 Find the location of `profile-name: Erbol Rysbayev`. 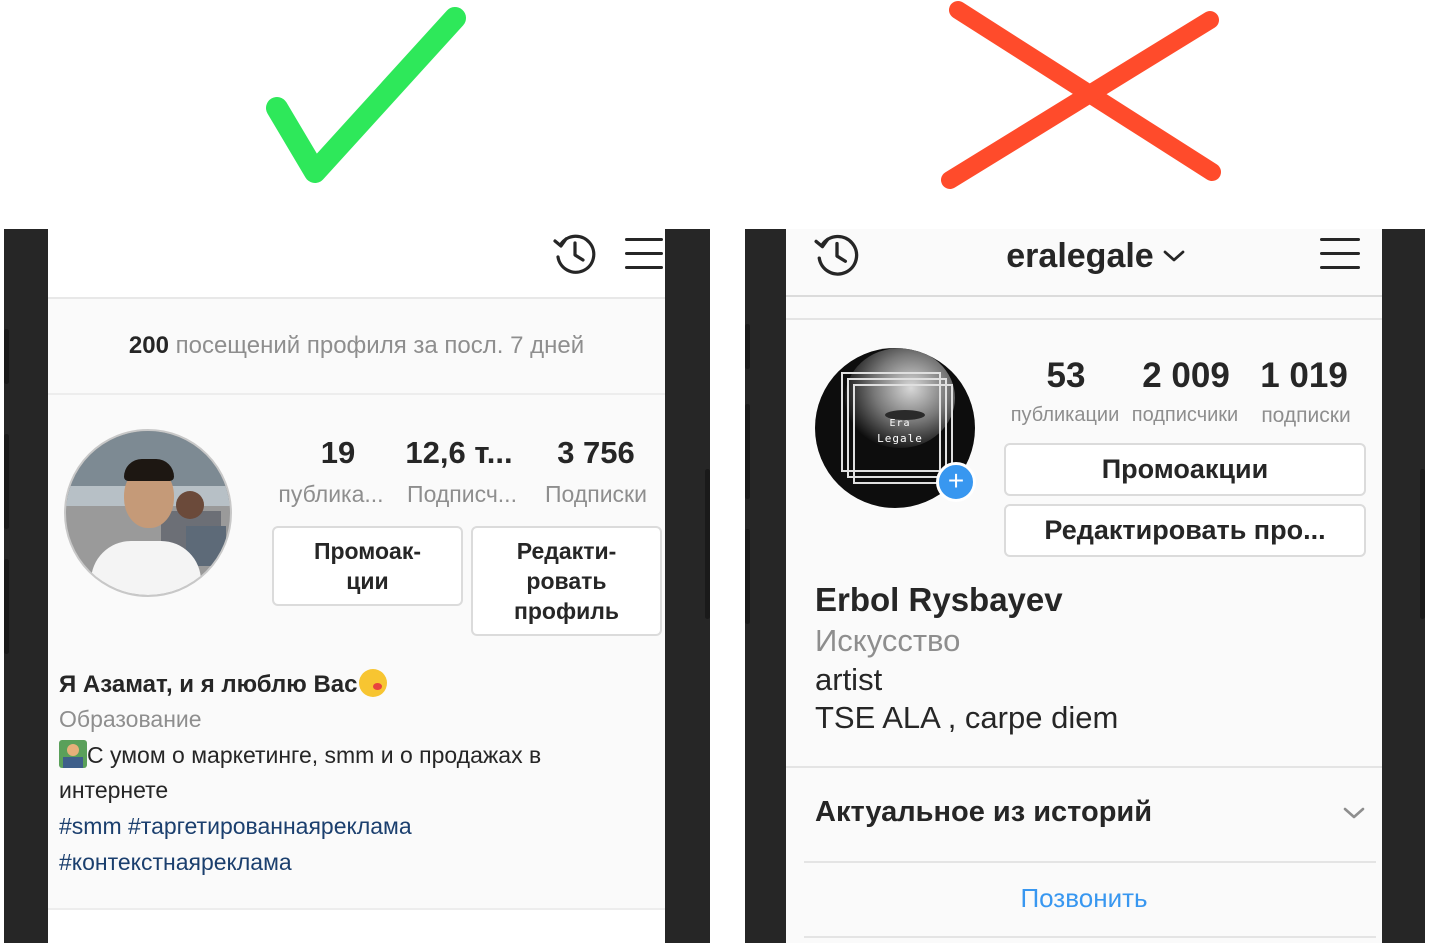

profile-name: Erbol Rysbayev is located at coordinates (939, 599).